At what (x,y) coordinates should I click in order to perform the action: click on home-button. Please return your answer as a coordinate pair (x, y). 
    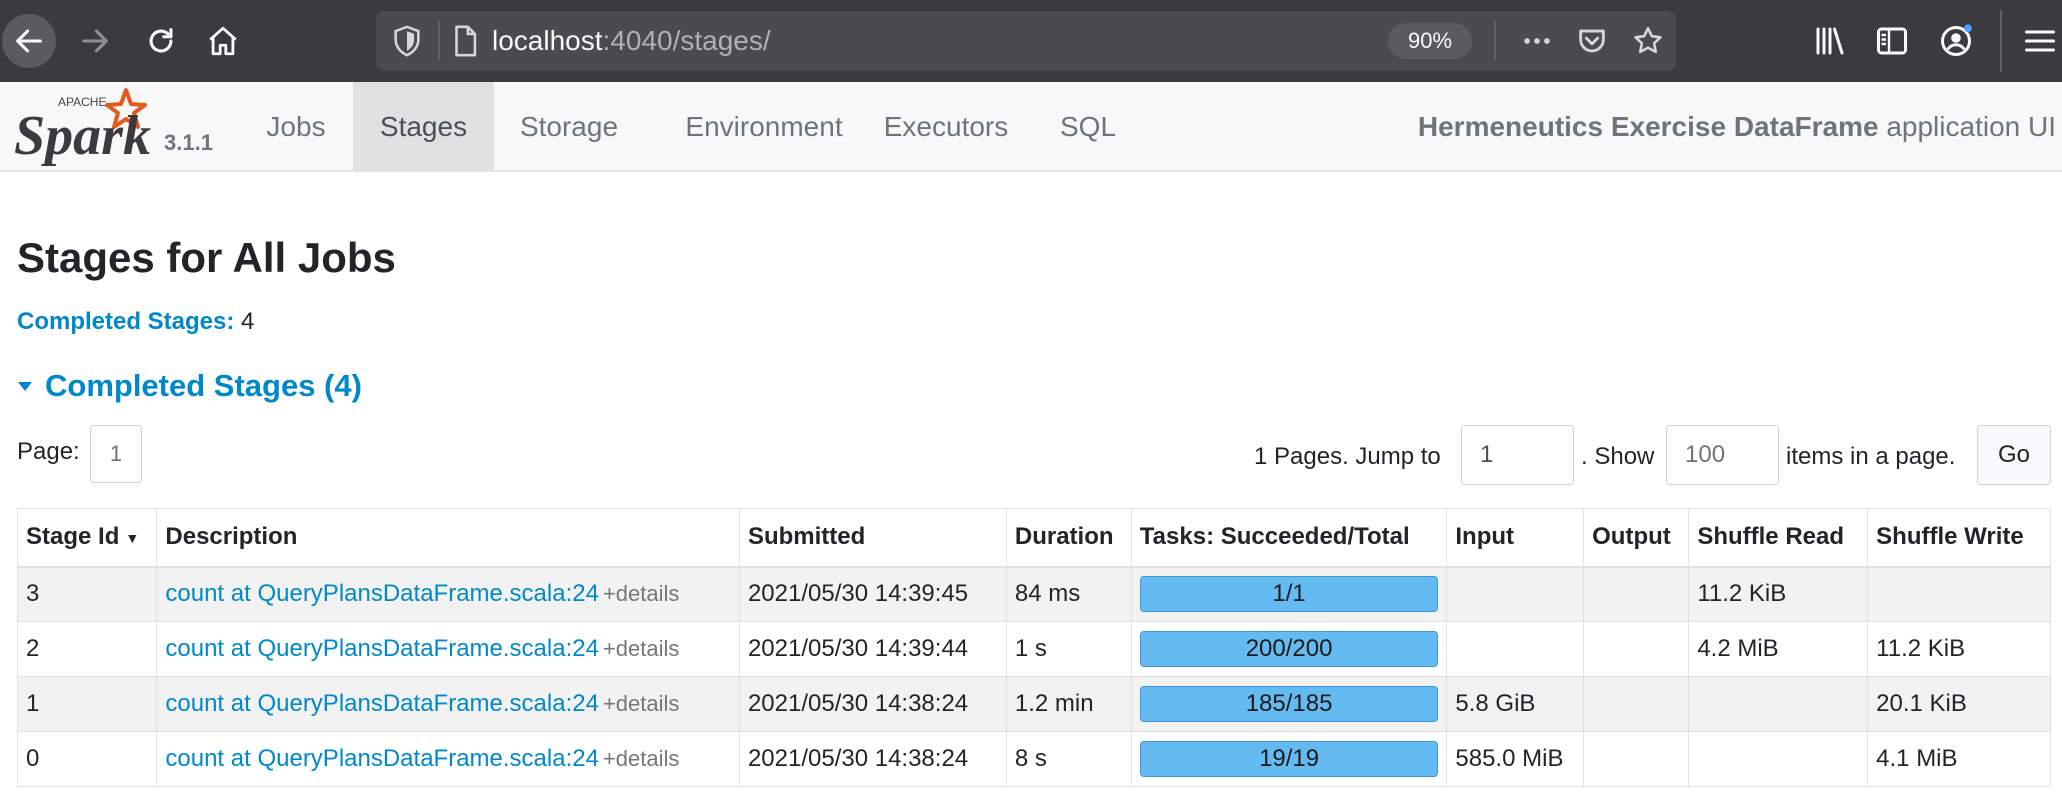
    Looking at the image, I should click on (223, 41).